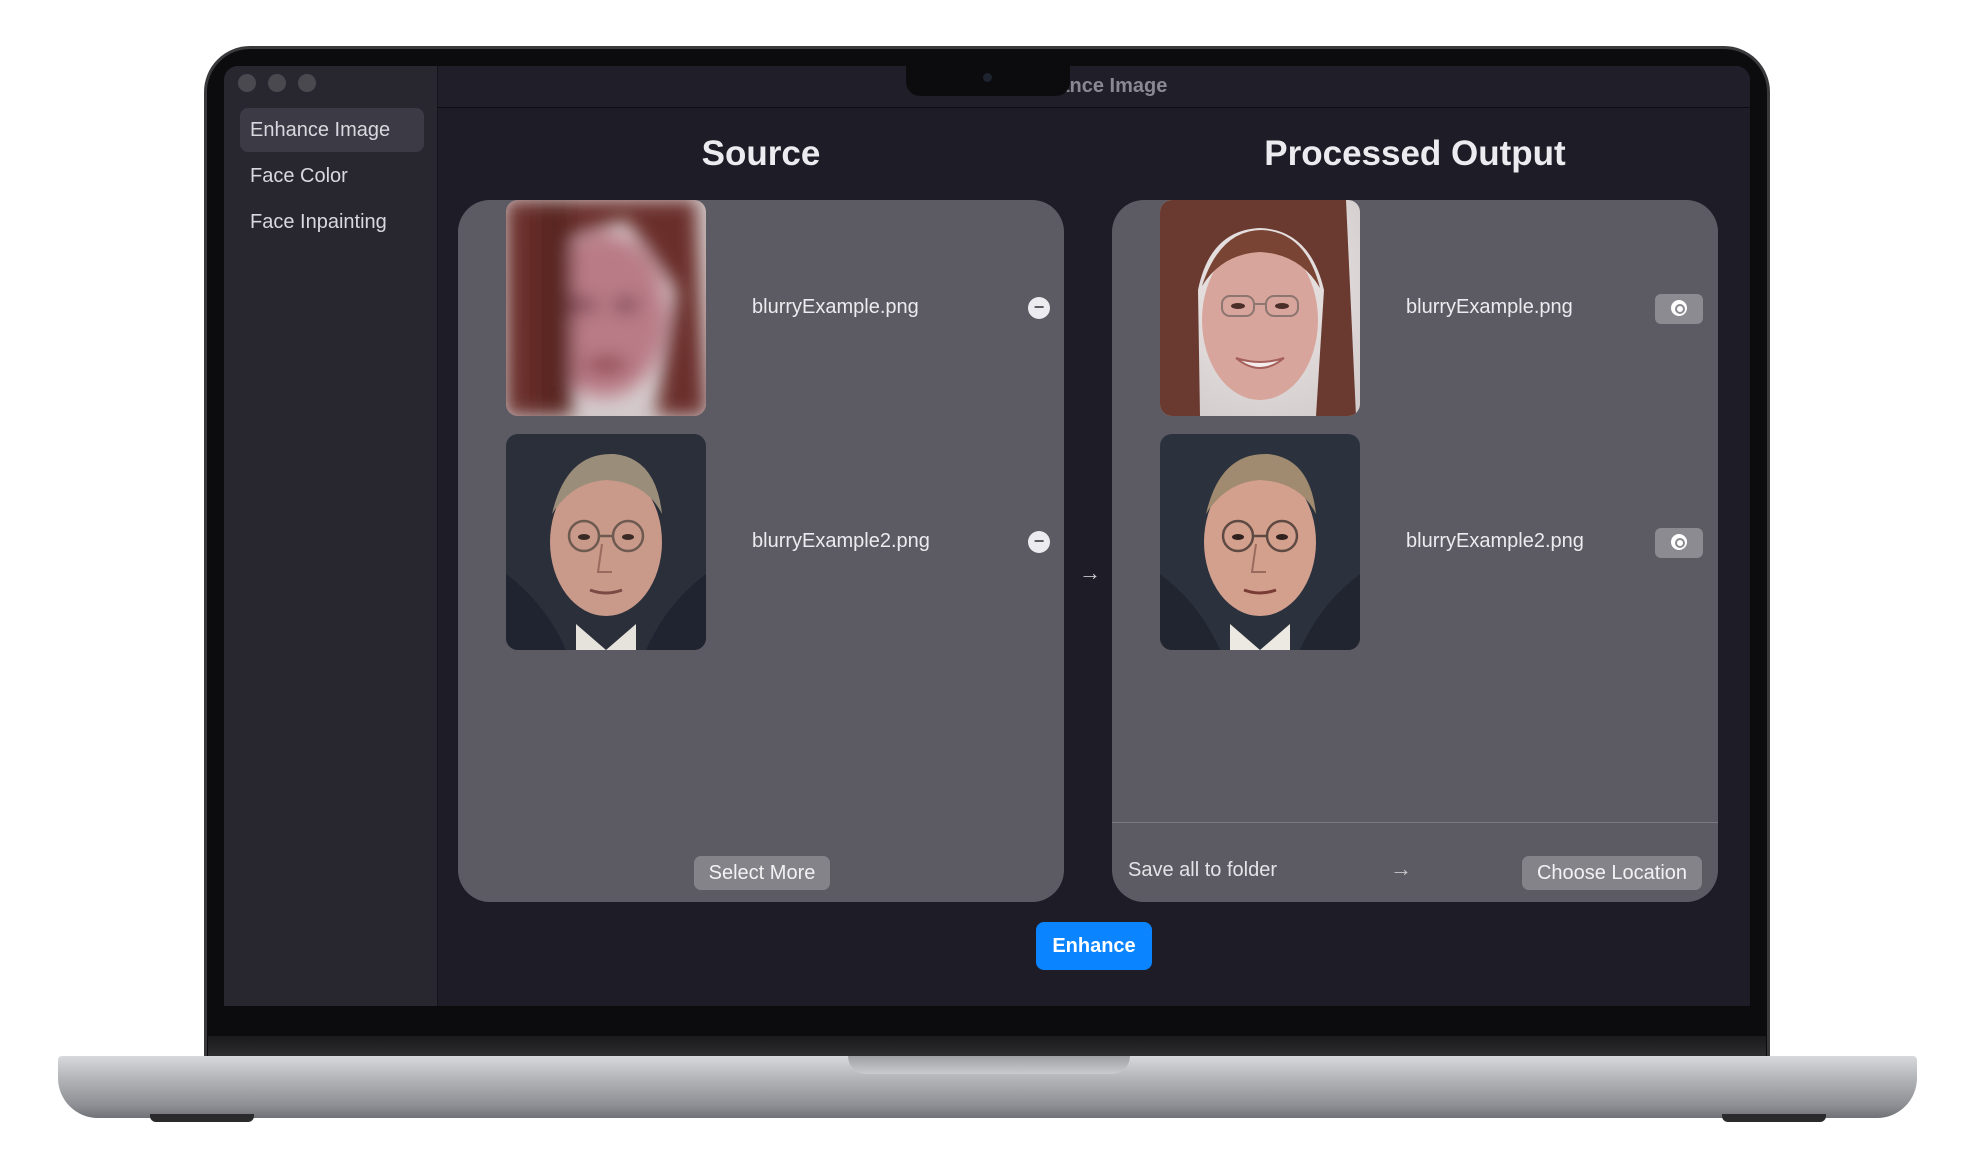  Describe the element at coordinates (331, 536) in the screenshot. I see `sidebar: Enhance Image Face Color Face Inpainting` at that location.